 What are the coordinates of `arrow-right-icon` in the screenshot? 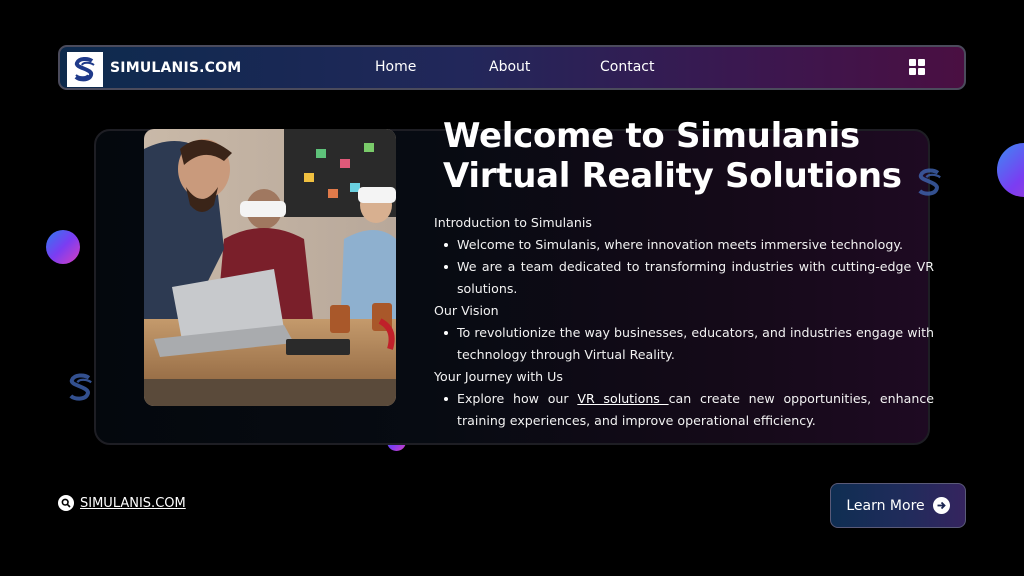 It's located at (941, 505).